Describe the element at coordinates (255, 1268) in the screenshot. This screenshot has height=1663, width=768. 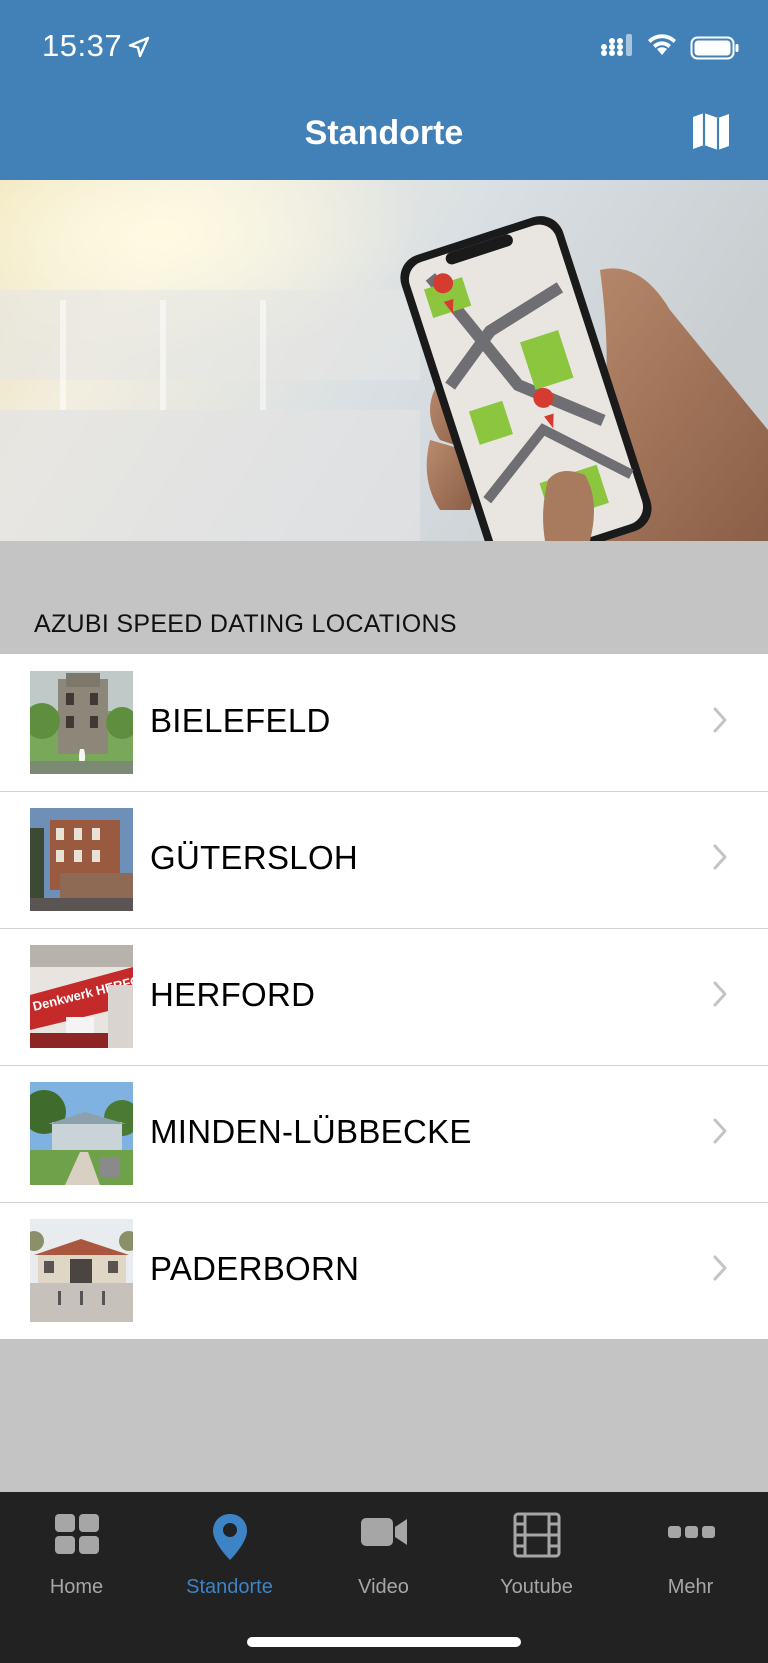
I see `location-name: PADERBORN` at that location.